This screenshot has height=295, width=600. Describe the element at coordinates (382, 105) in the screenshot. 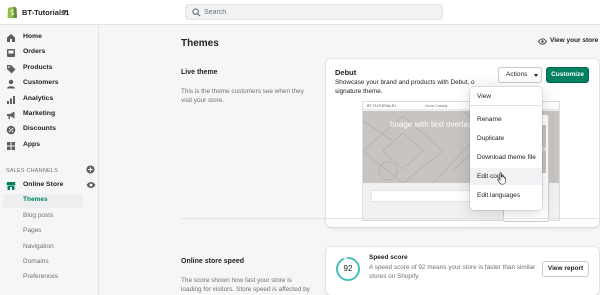

I see `preview-brand: BT-TUTORIALS1` at that location.